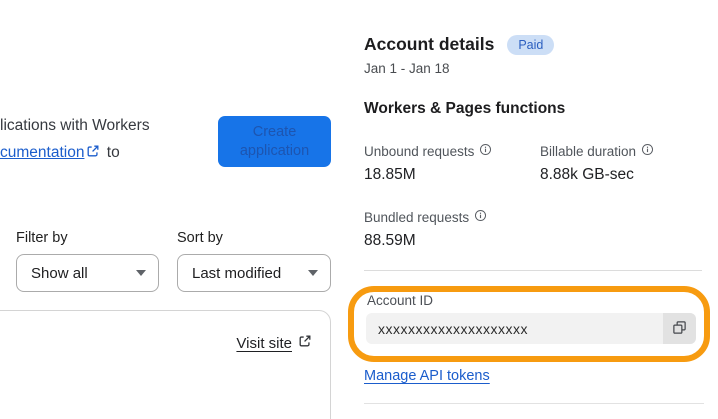 The height and width of the screenshot is (419, 718). I want to click on filter-select: Show all, so click(87, 273).